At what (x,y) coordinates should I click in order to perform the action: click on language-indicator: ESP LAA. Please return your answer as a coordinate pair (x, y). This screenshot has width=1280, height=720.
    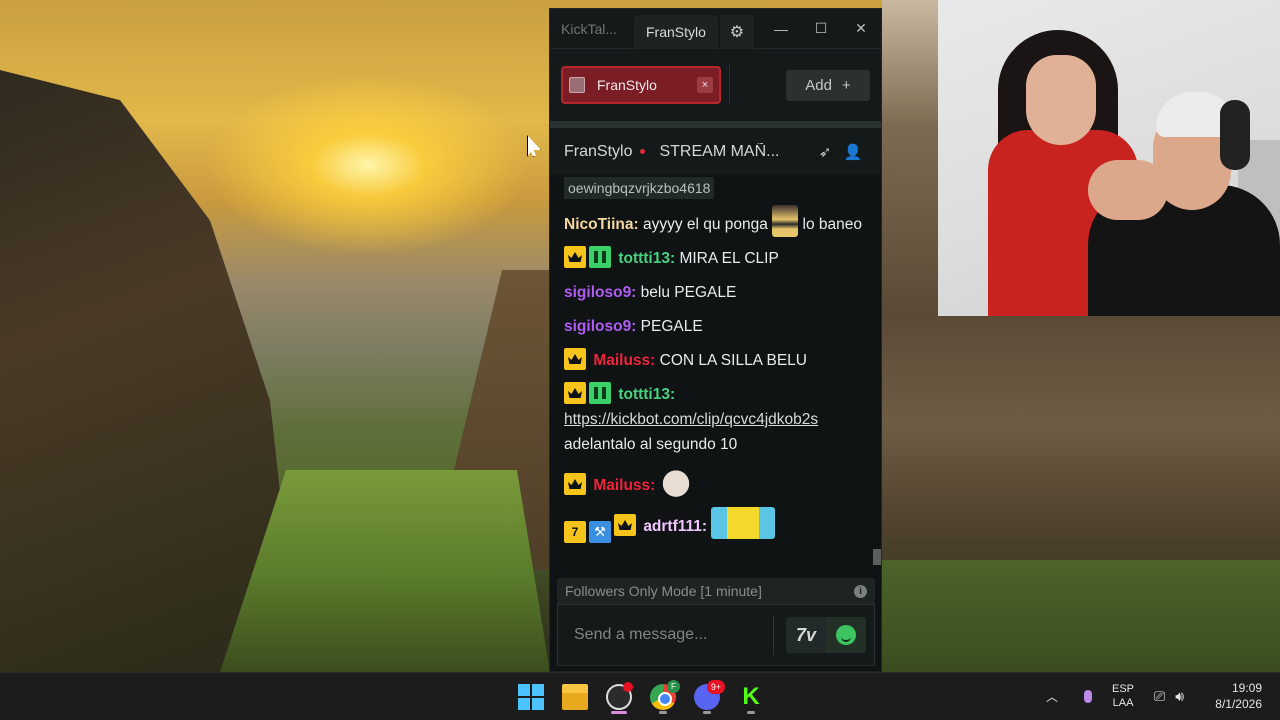
    Looking at the image, I should click on (1123, 696).